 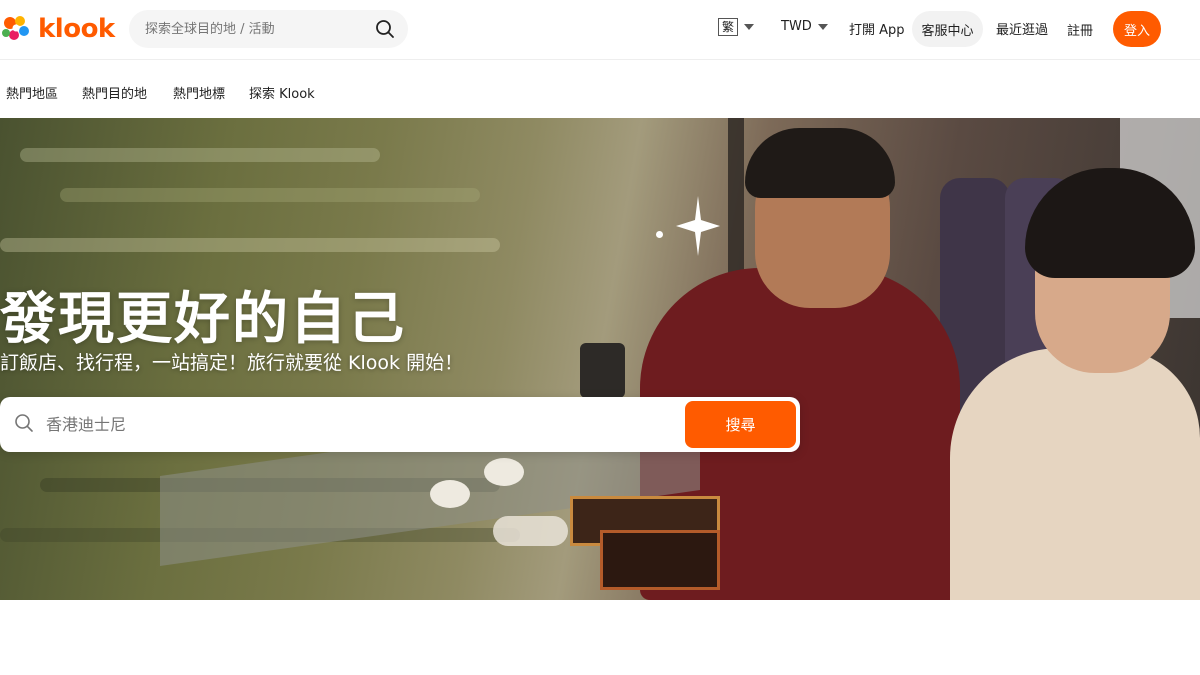 I want to click on hero-title: 發現更好的自己, so click(x=203, y=319).